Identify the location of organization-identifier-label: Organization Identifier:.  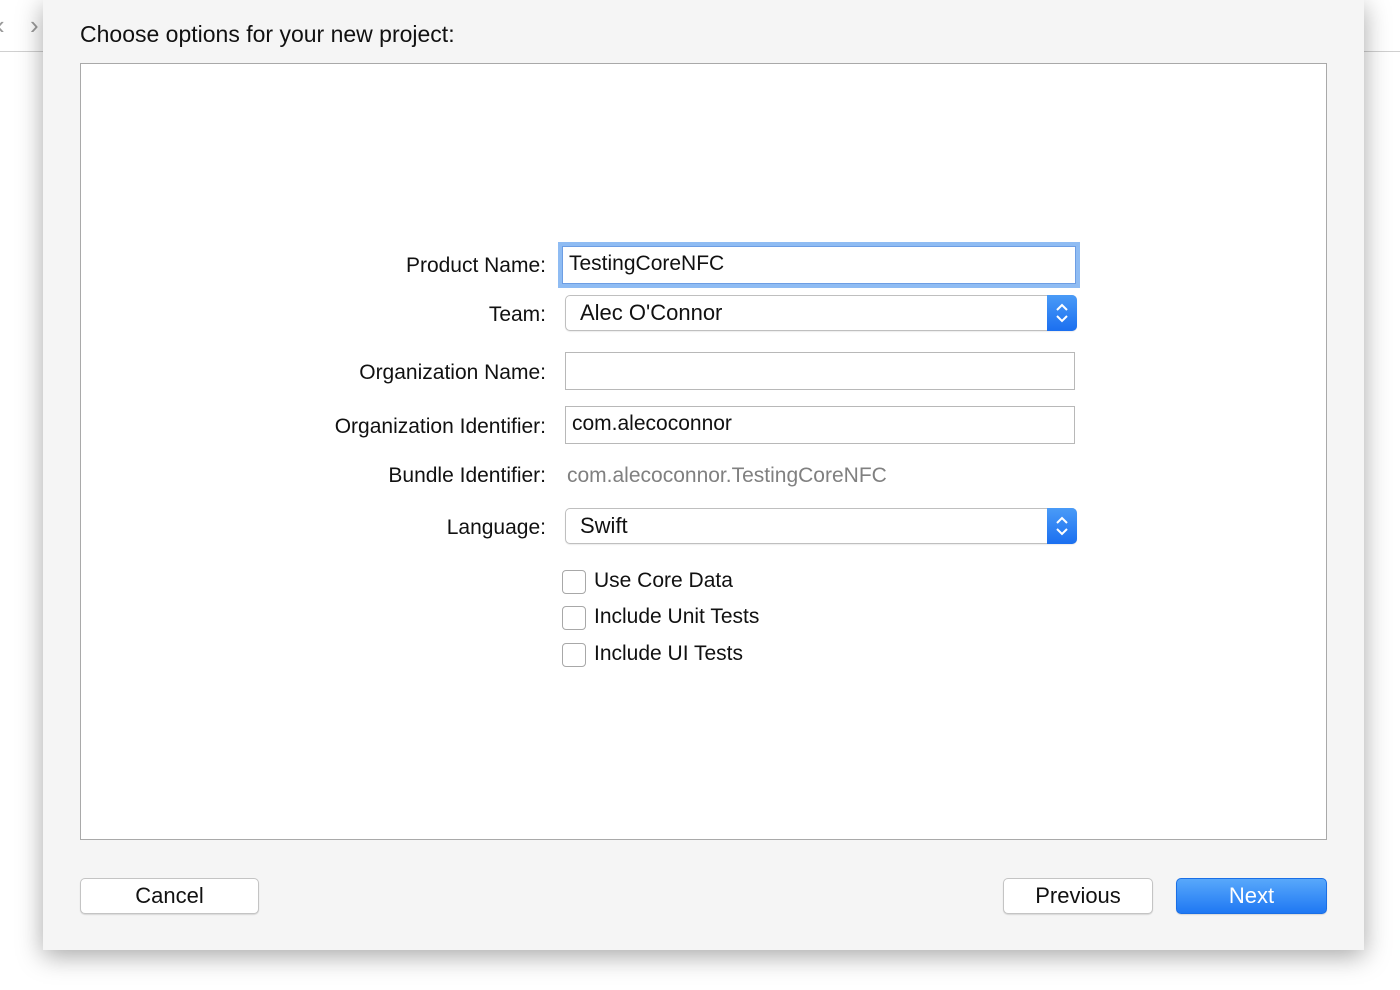
(440, 426).